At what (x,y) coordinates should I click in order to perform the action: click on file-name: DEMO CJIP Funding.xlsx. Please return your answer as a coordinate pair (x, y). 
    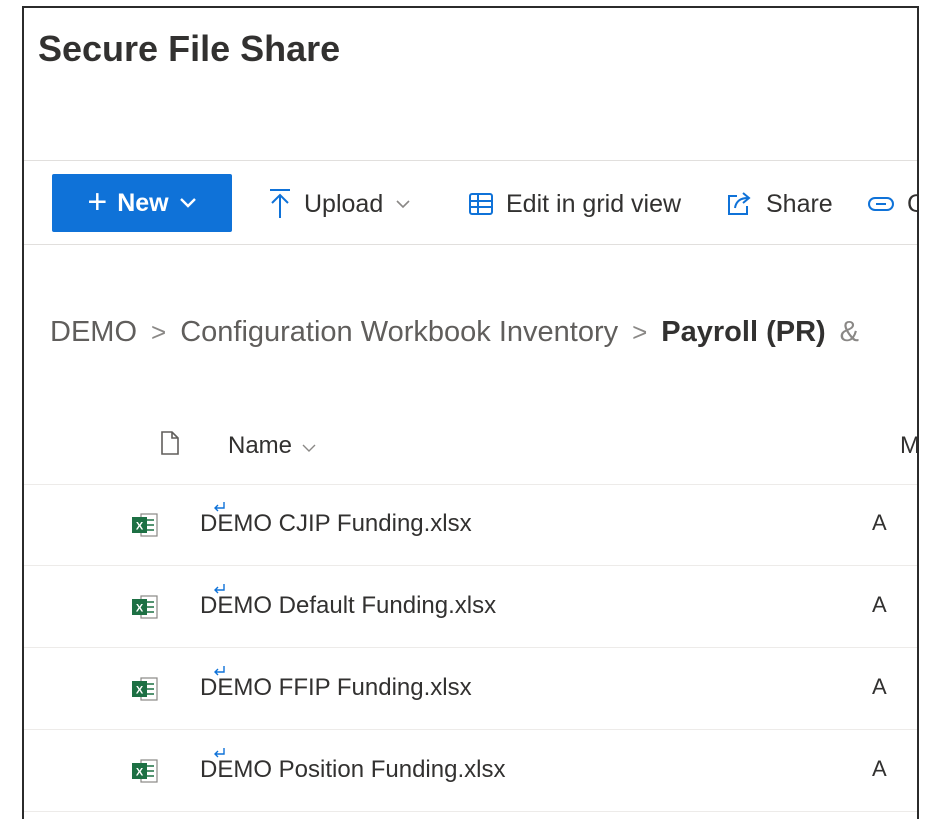
    Looking at the image, I should click on (336, 524).